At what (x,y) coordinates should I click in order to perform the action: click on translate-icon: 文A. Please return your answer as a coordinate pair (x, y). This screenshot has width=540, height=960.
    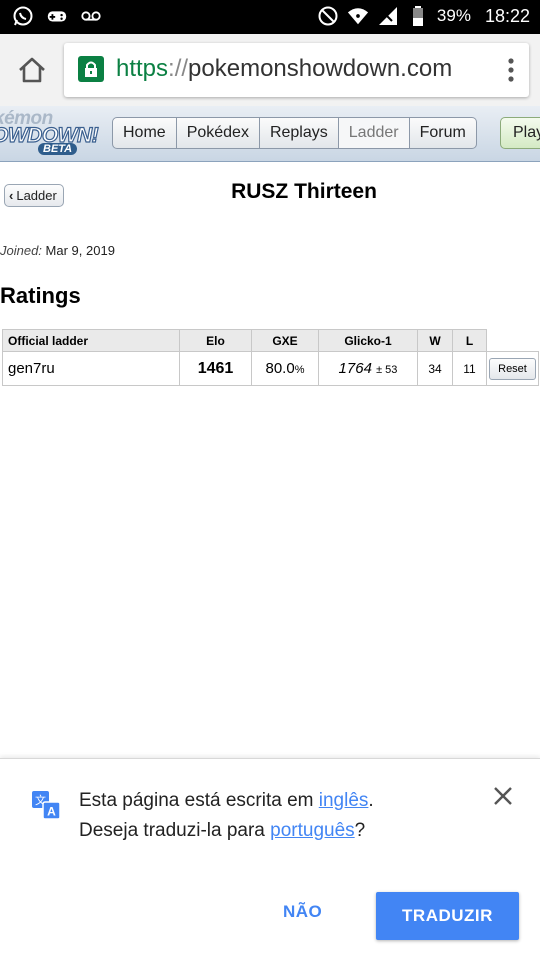
    Looking at the image, I should click on (46, 805).